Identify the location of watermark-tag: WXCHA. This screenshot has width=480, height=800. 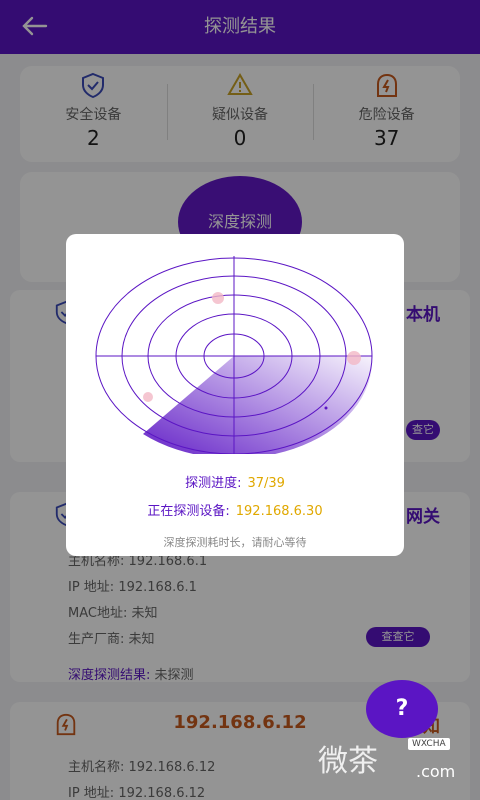
(429, 744).